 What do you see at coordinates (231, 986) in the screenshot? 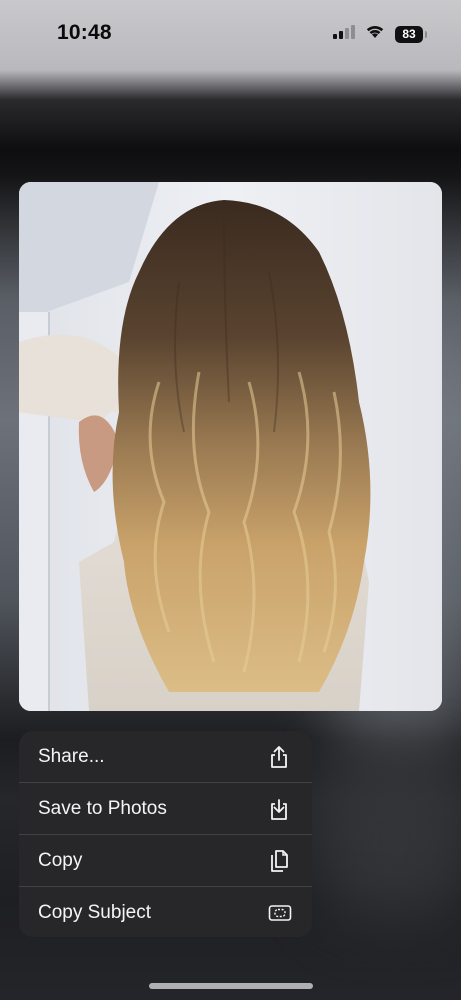
I see `home-indicator` at bounding box center [231, 986].